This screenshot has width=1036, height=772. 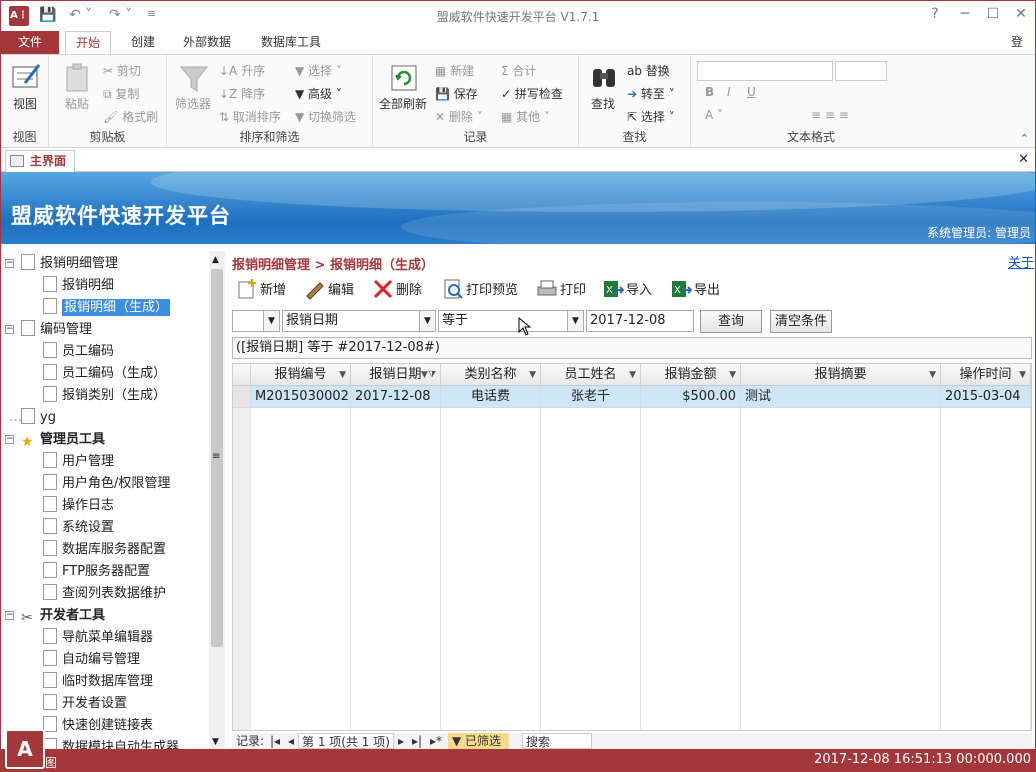 What do you see at coordinates (261, 290) in the screenshot?
I see `add-button: 新增` at bounding box center [261, 290].